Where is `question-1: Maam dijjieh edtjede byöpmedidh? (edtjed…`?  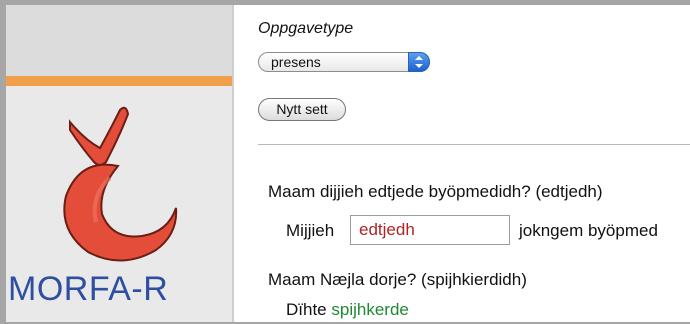
question-1: Maam dijjieh edtjede byöpmedidh? (edtjed… is located at coordinates (435, 191).